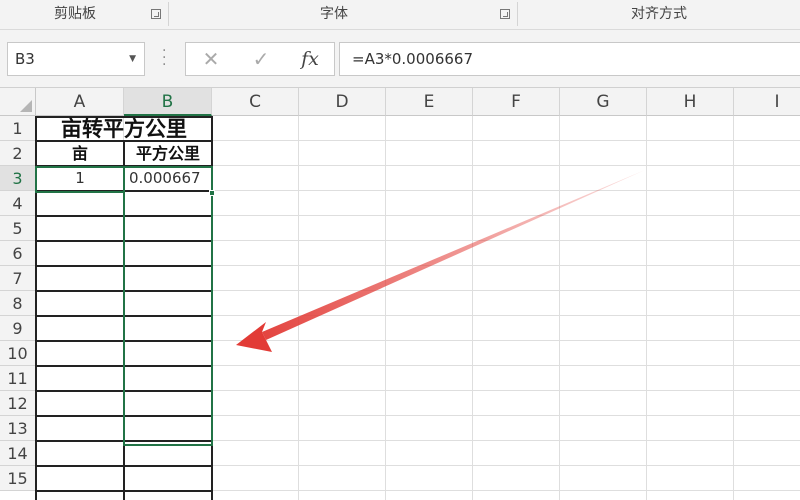 This screenshot has height=500, width=800. Describe the element at coordinates (168, 153) in the screenshot. I see `cell-b2: 平方公里` at that location.